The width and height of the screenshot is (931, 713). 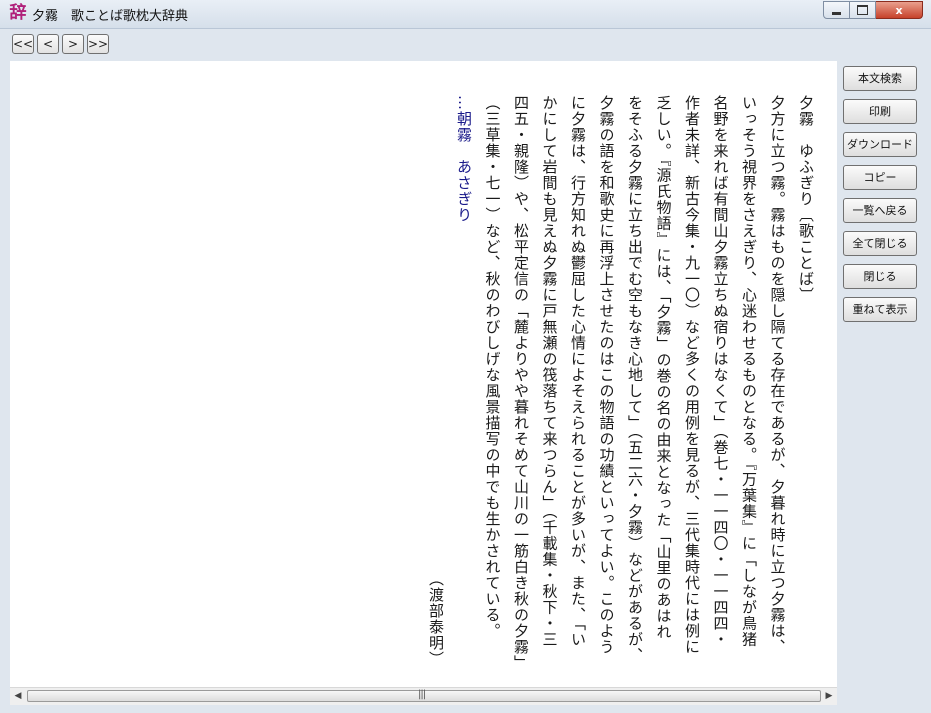 I want to click on title-bar: 辞 夕霧 歌ことば歌枕大辞典 x, so click(x=465, y=14).